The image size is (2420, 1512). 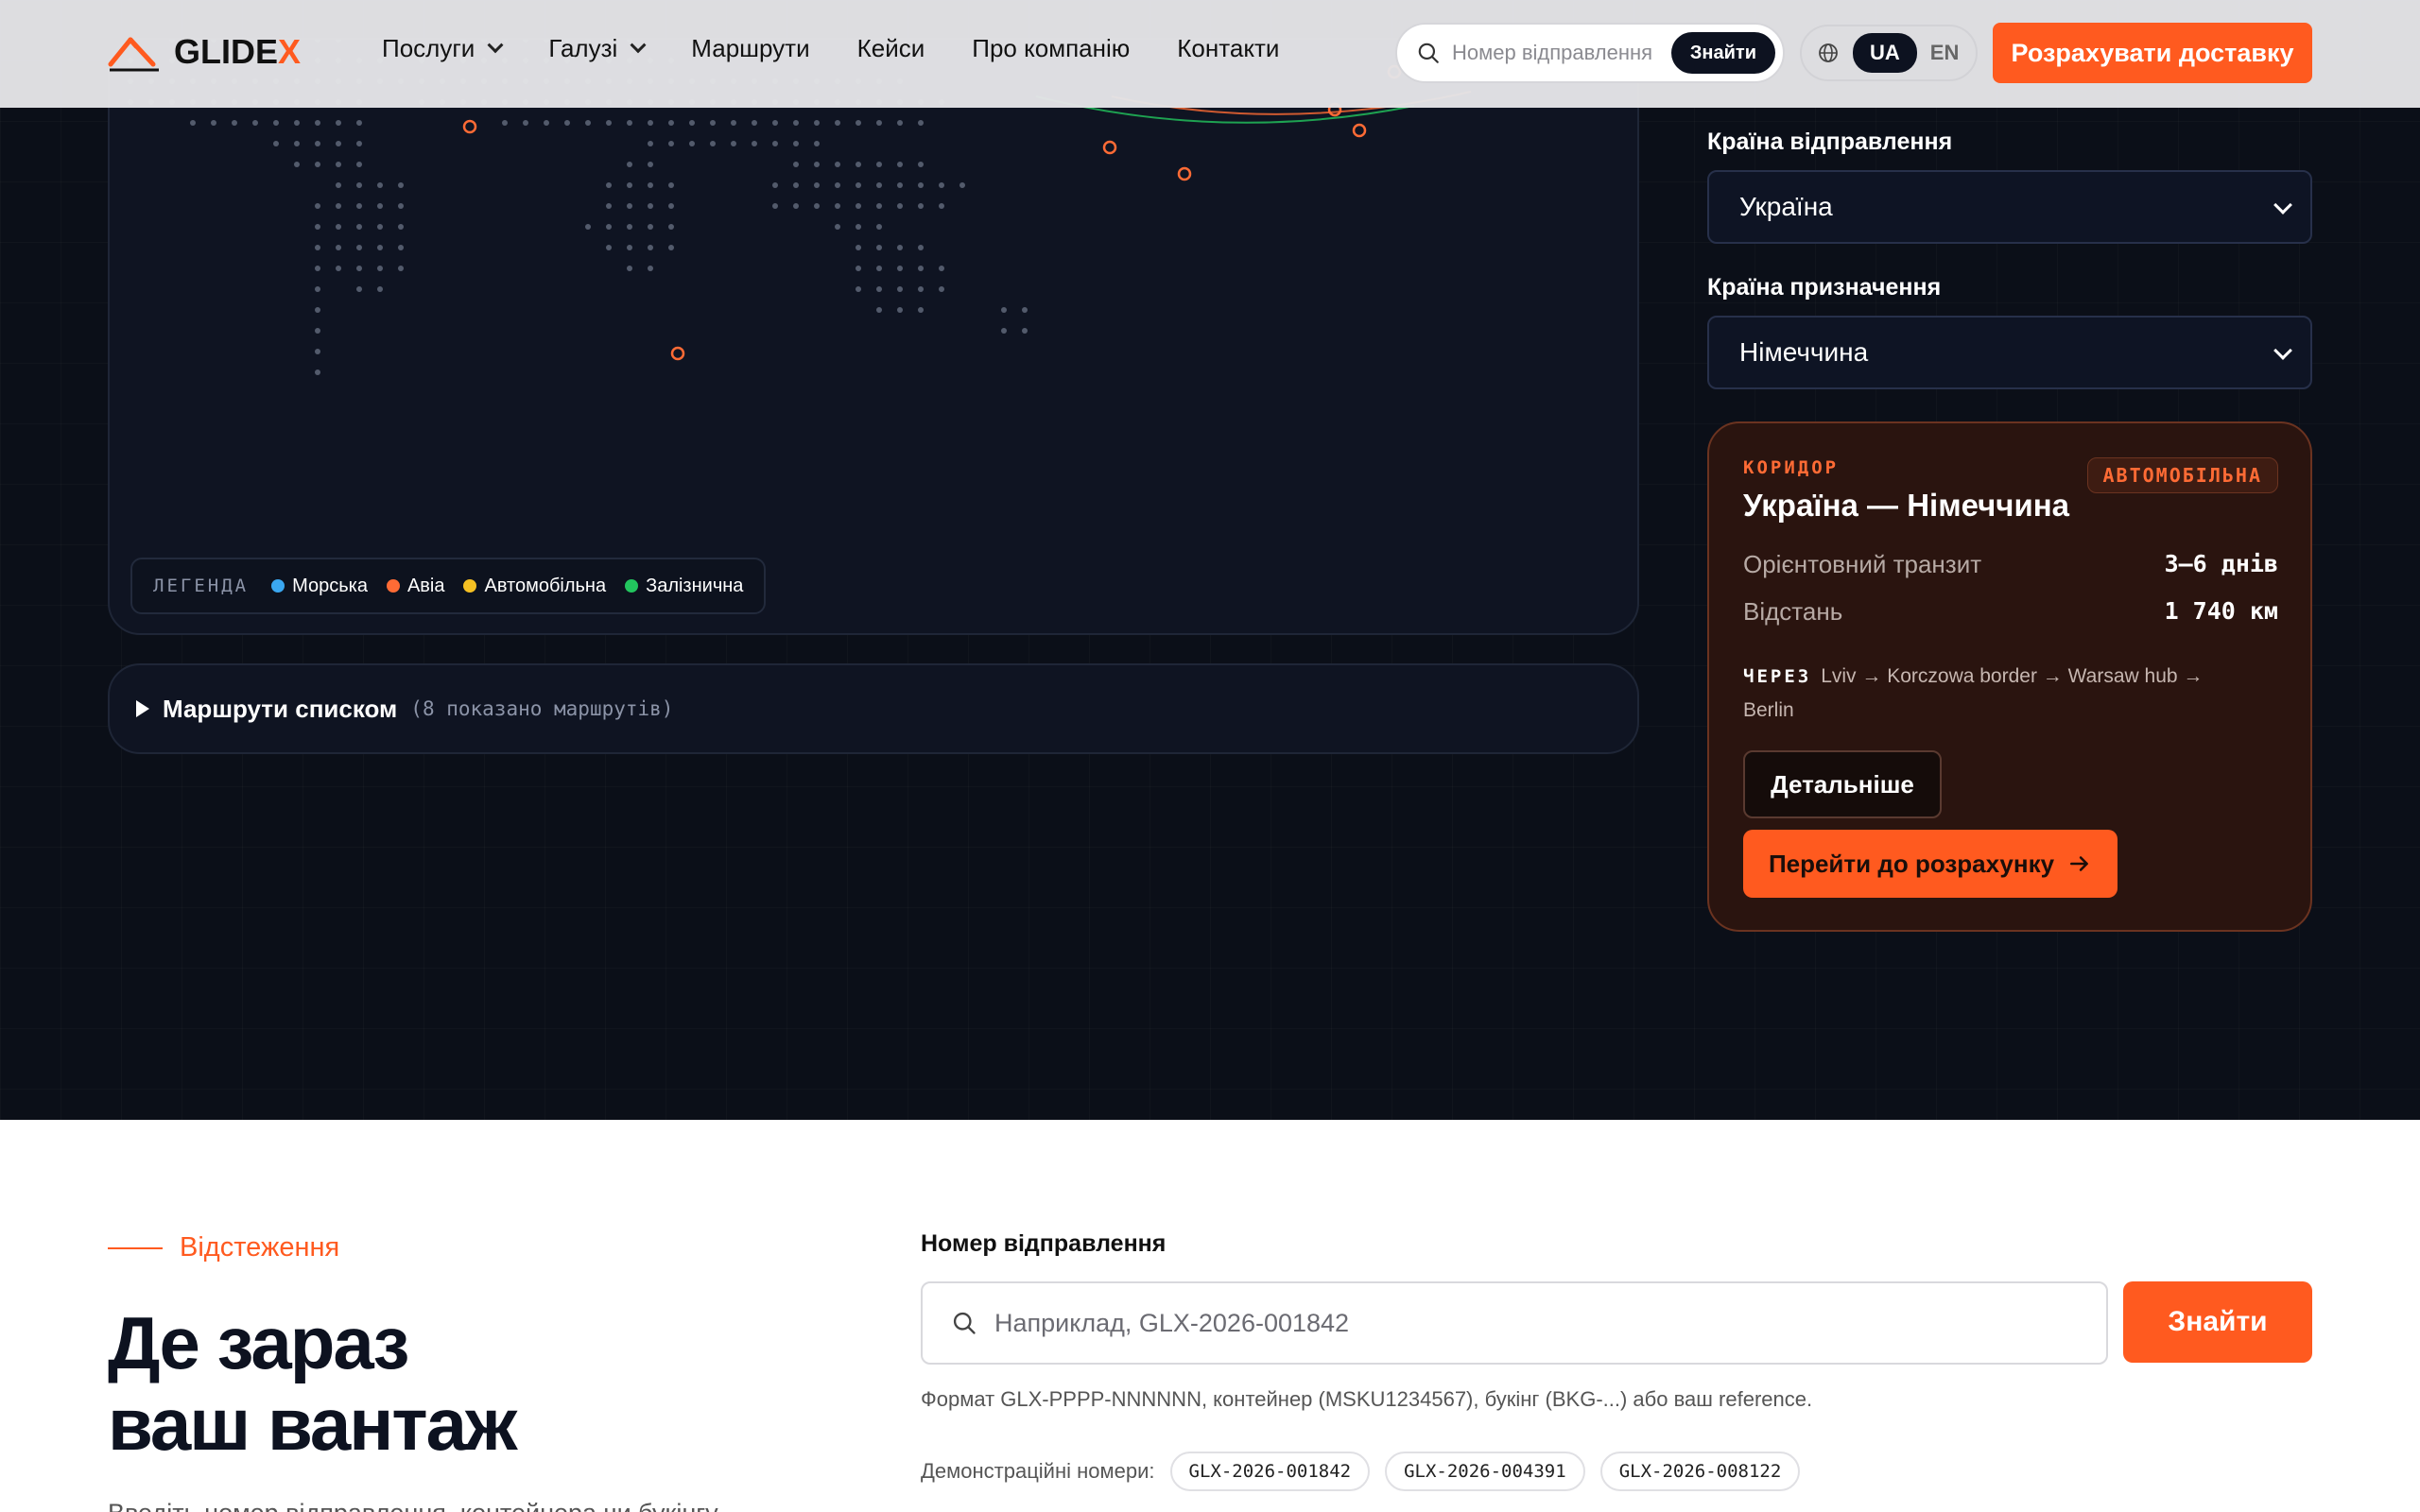 What do you see at coordinates (2152, 53) in the screenshot?
I see `calculate-delivery-button: Розрахувати доставку` at bounding box center [2152, 53].